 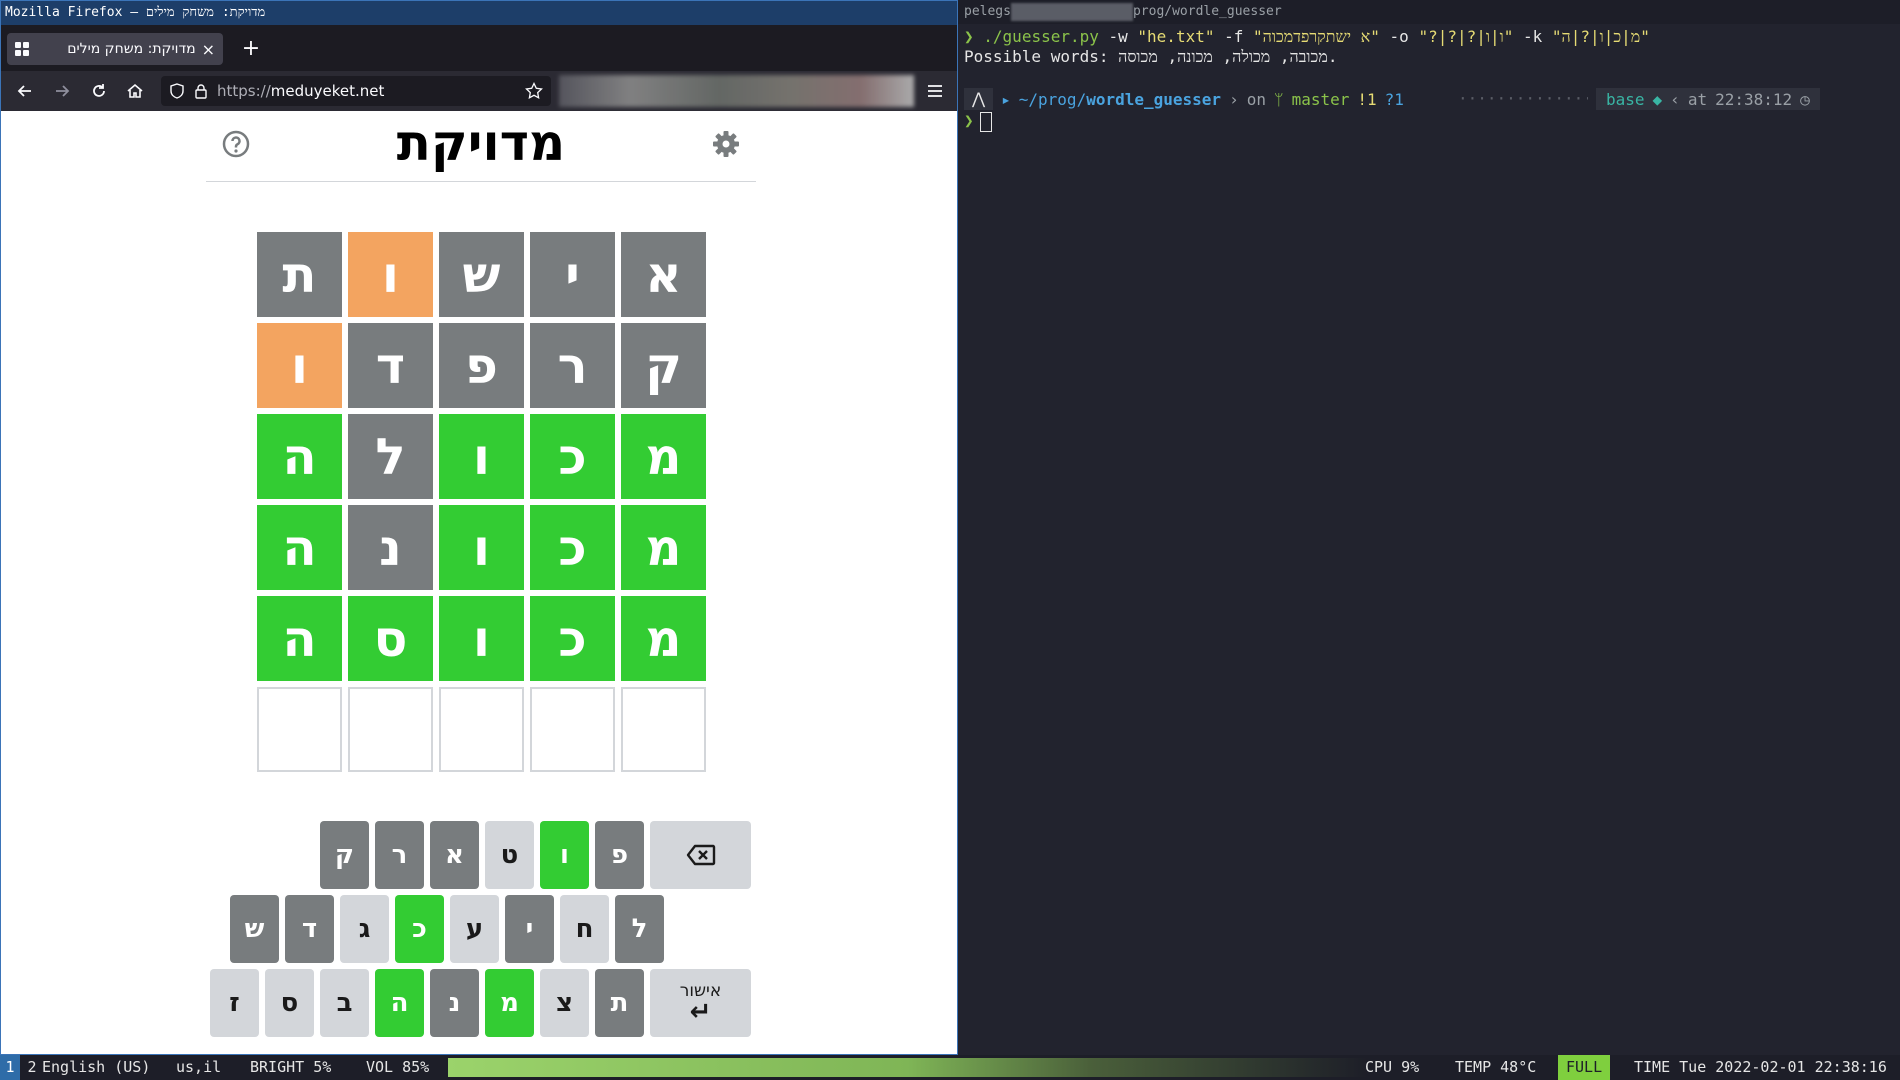 What do you see at coordinates (639, 929) in the screenshot?
I see `letter-key: ל` at bounding box center [639, 929].